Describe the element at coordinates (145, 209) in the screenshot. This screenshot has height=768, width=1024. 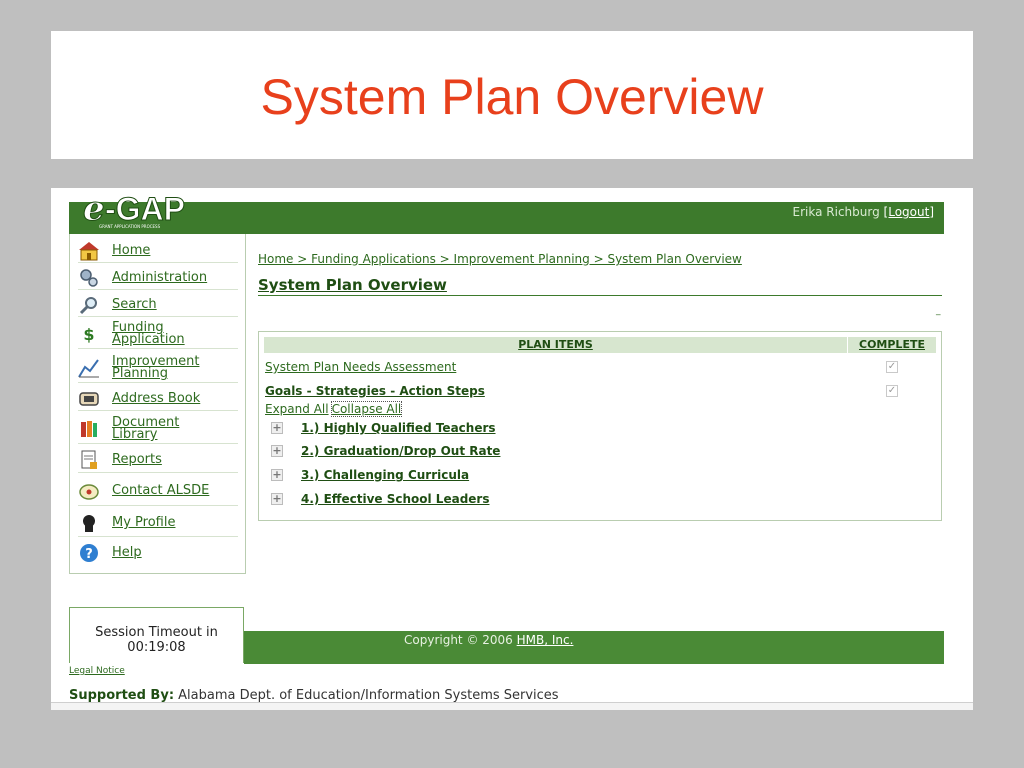
I see `svg-text: -GAP` at that location.